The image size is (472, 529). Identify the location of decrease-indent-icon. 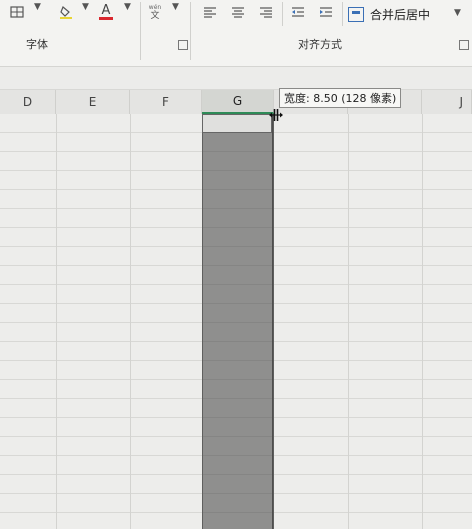
(298, 12).